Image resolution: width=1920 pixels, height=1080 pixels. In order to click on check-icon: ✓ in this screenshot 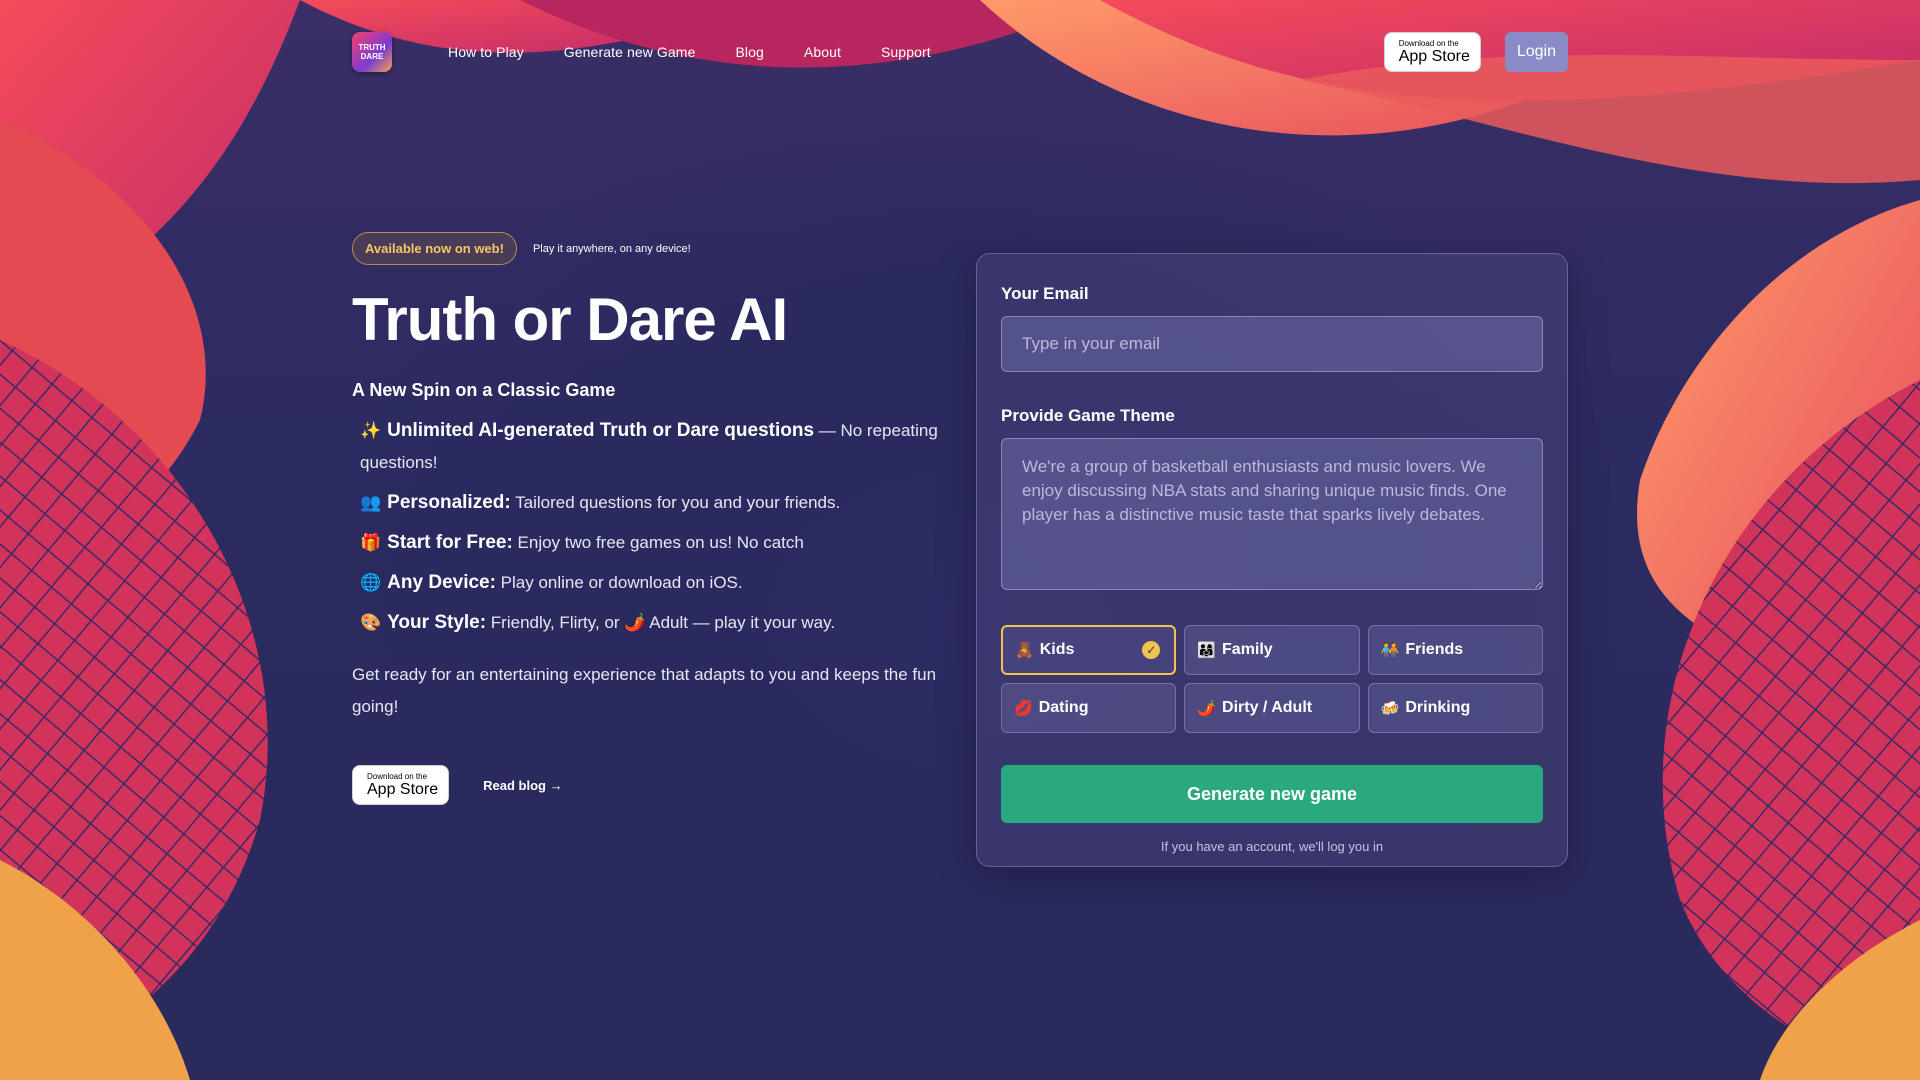, I will do `click(1151, 650)`.